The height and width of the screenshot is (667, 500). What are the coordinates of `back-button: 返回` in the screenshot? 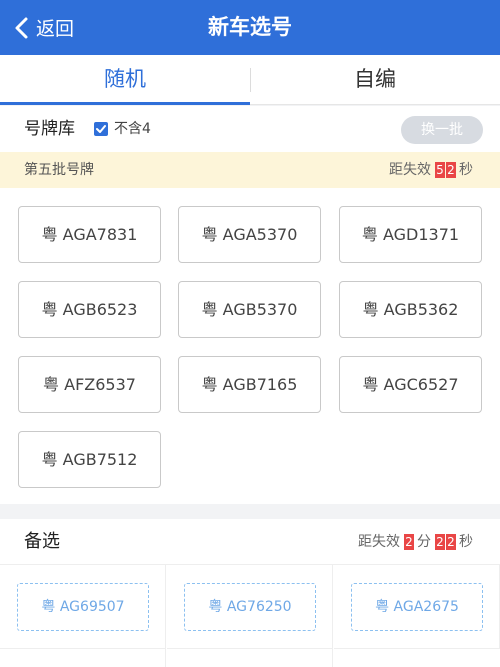 It's located at (43, 27).